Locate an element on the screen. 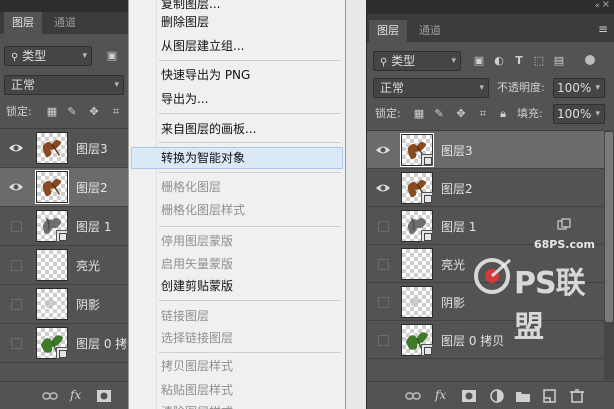 Image resolution: width=614 pixels, height=409 pixels. fill-input: 100% ▾ is located at coordinates (579, 114).